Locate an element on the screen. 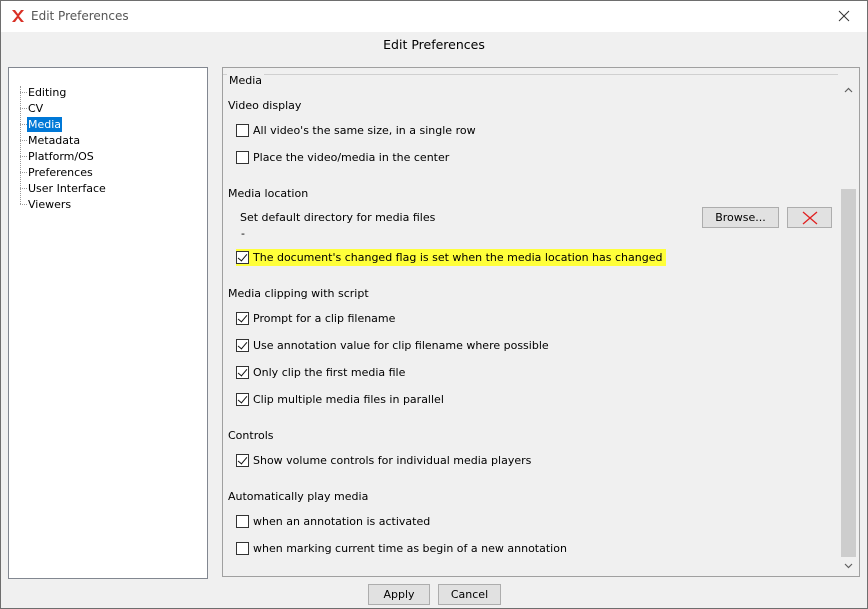 This screenshot has height=609, width=868. dialog-header: Edit Preferences is located at coordinates (434, 44).